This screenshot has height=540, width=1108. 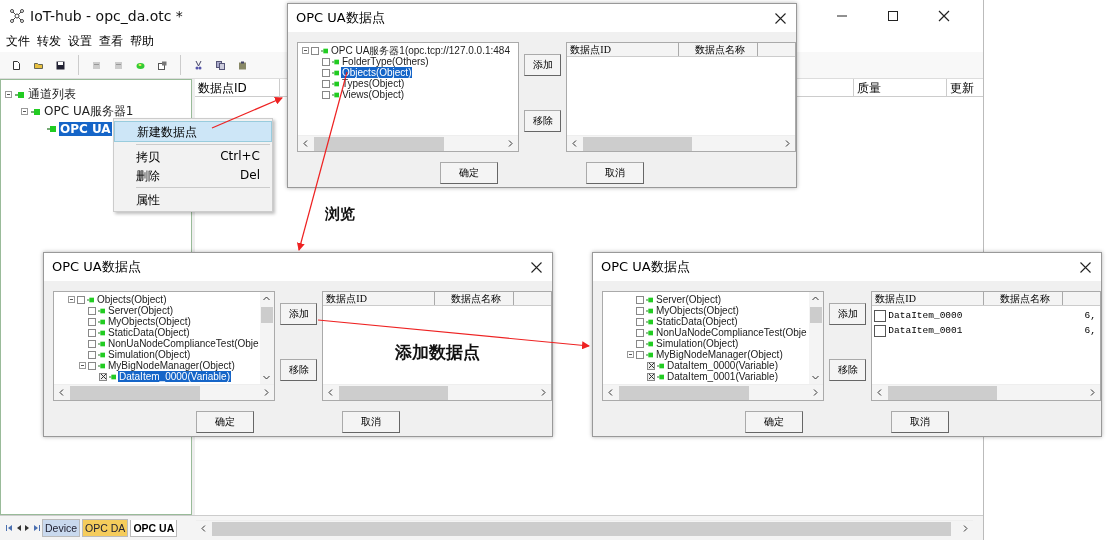 I want to click on skip-left-icon, so click(x=9, y=528).